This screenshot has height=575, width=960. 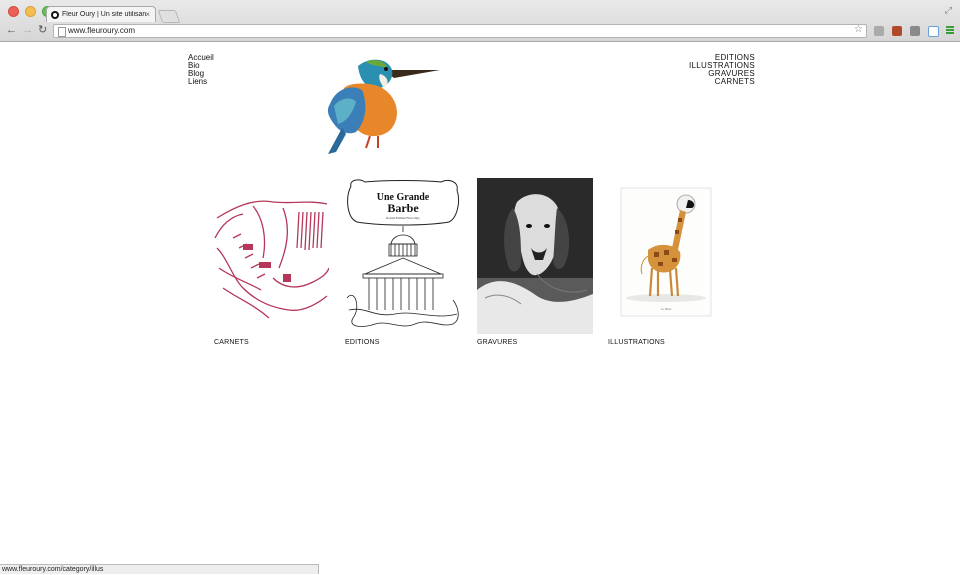 I want to click on left-nav: Accueil Bio Blog Liens, so click(x=201, y=70).